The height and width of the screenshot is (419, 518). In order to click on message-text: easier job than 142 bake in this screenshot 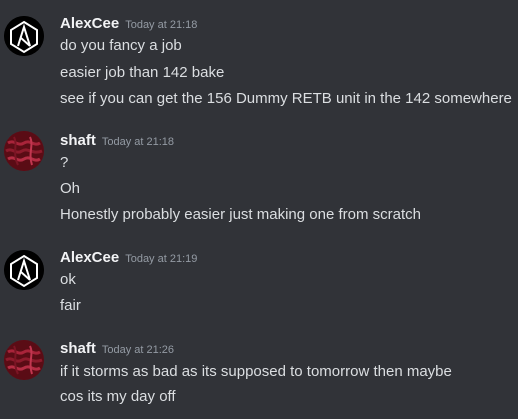, I will do `click(142, 72)`.